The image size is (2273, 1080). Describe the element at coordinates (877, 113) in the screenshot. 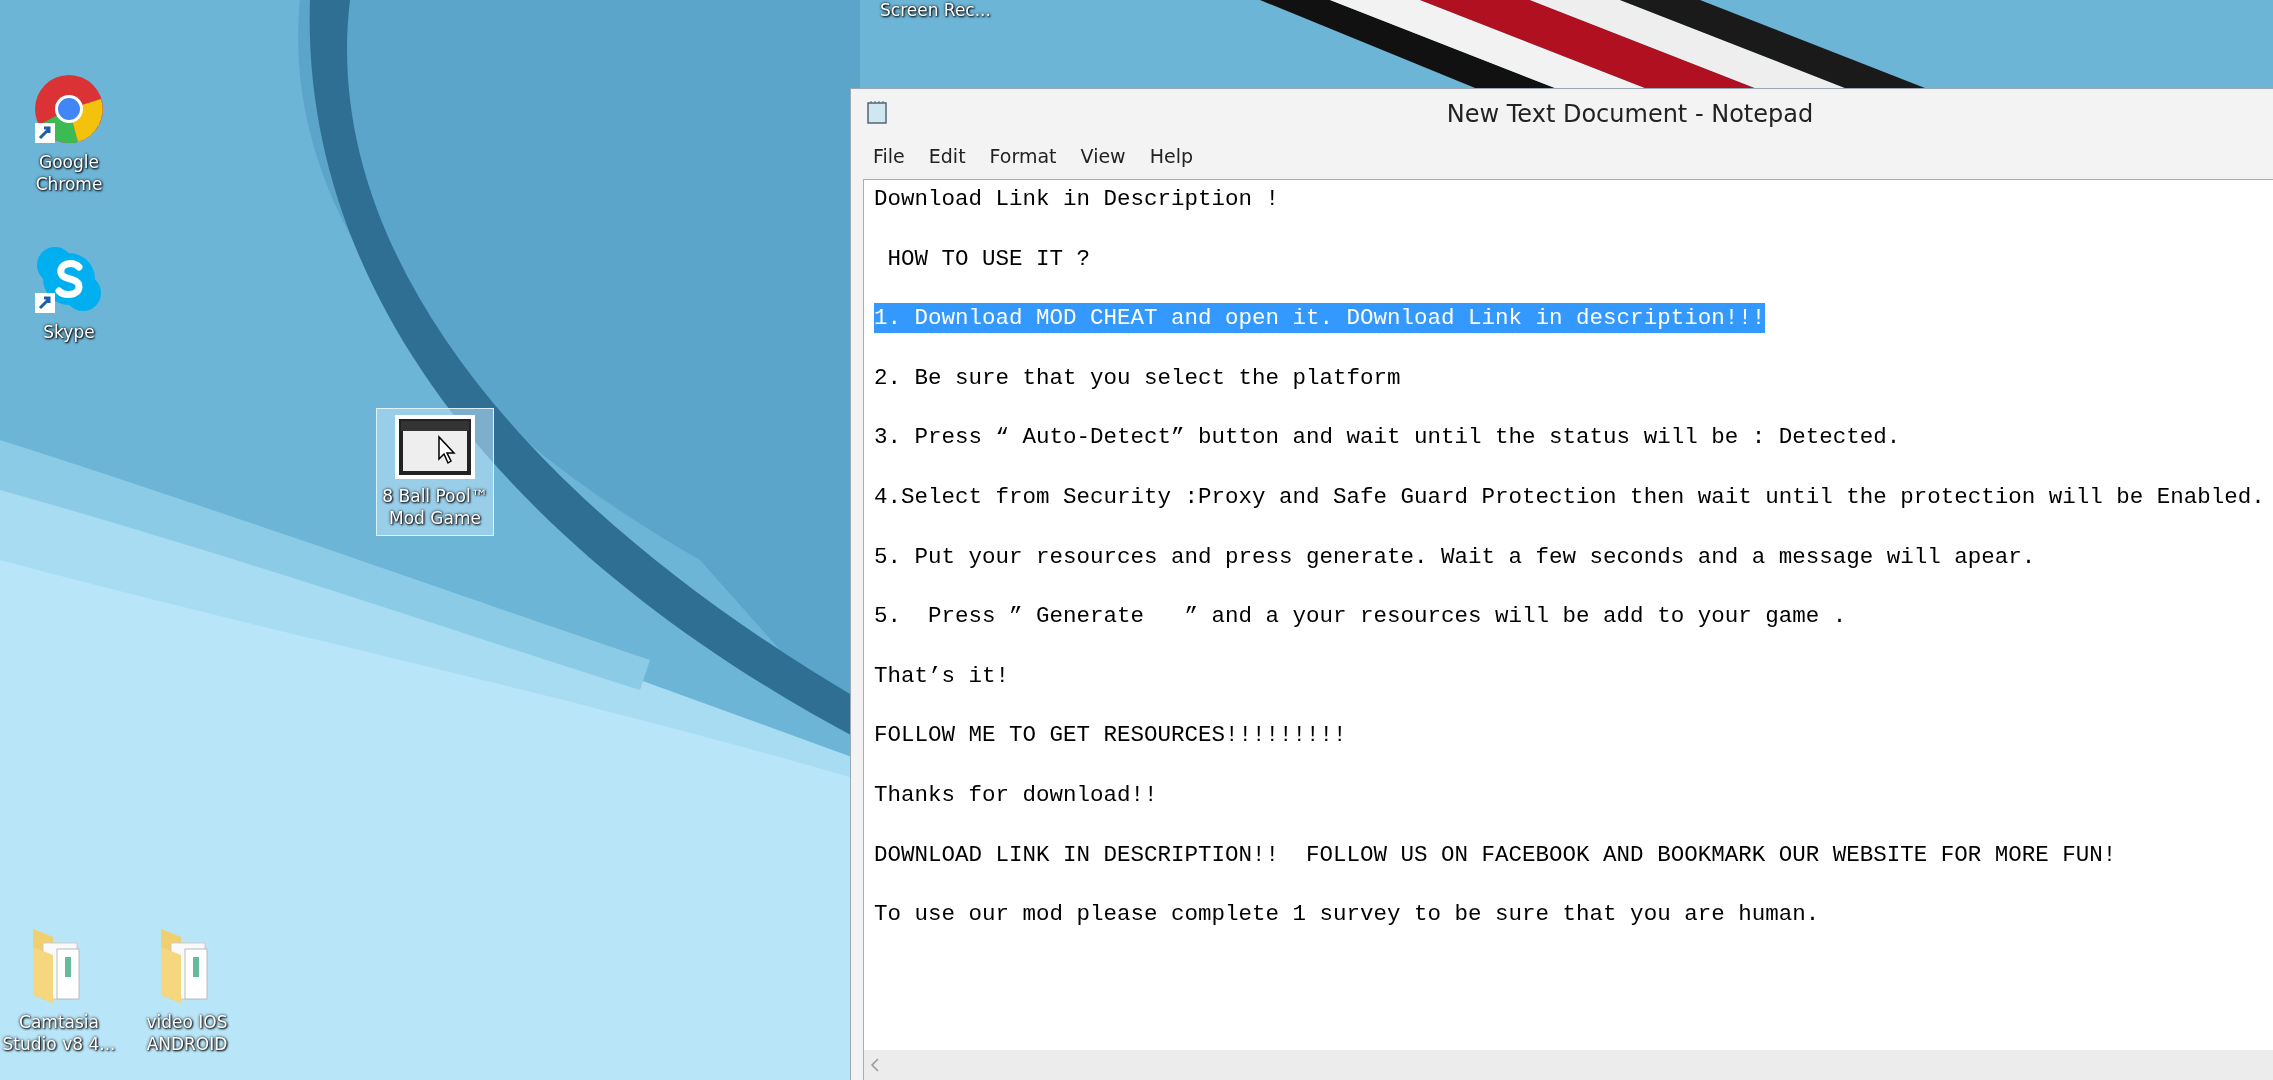

I see `notepad-icon` at that location.